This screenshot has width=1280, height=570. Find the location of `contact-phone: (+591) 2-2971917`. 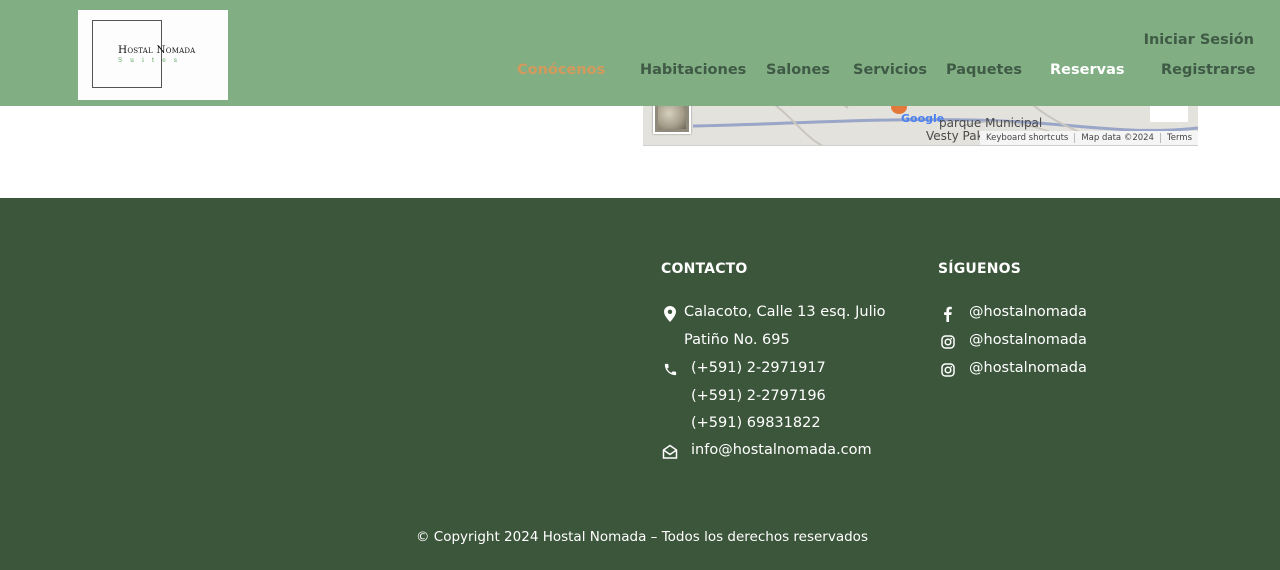

contact-phone: (+591) 2-2971917 is located at coordinates (758, 368).